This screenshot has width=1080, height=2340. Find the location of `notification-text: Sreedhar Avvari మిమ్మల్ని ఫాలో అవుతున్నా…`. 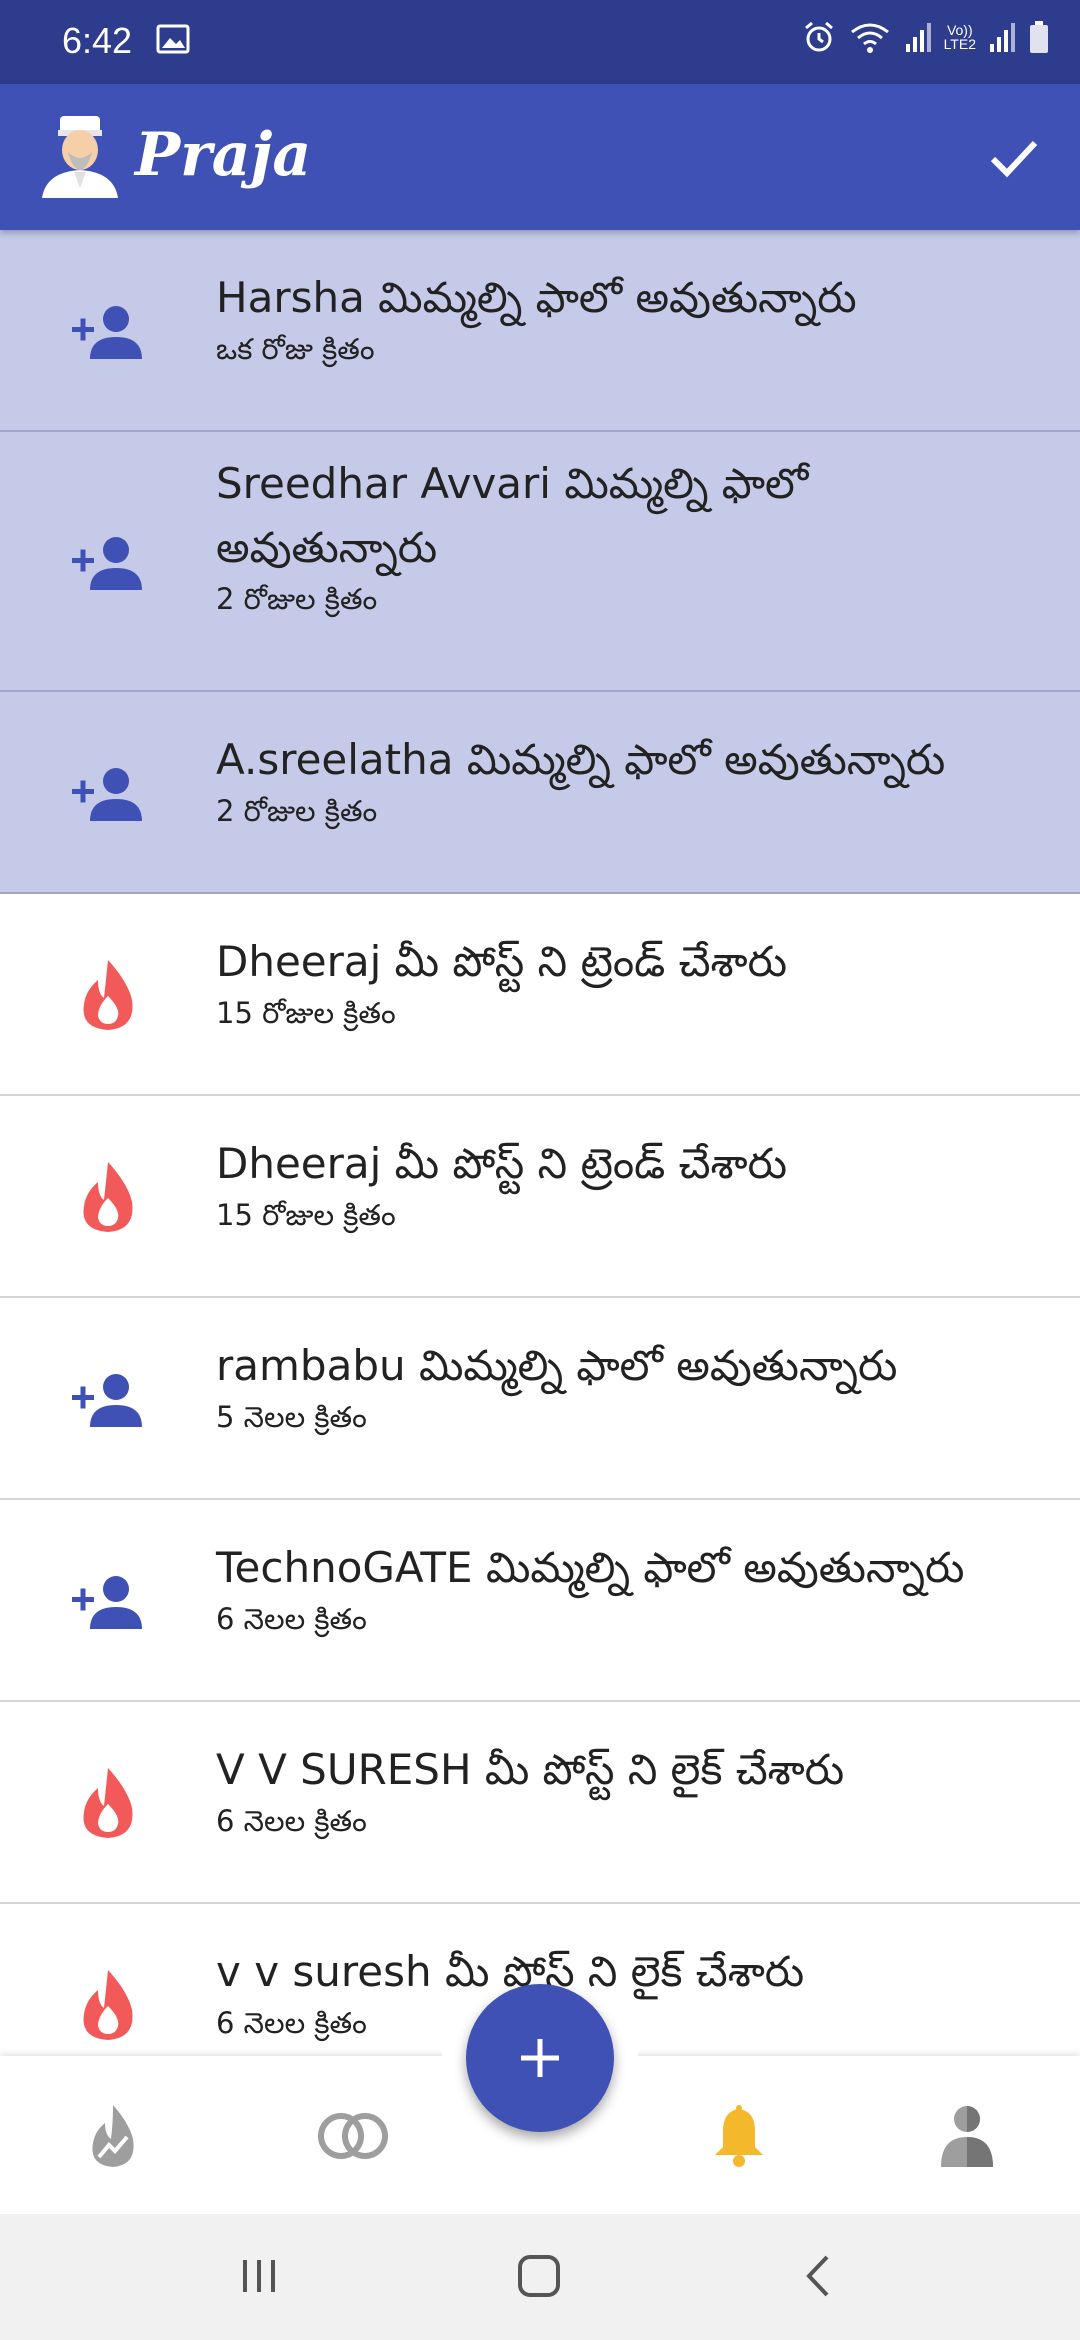

notification-text: Sreedhar Avvari మిమ్మల్ని ఫాలో అవుతున్నా… is located at coordinates (628, 535).